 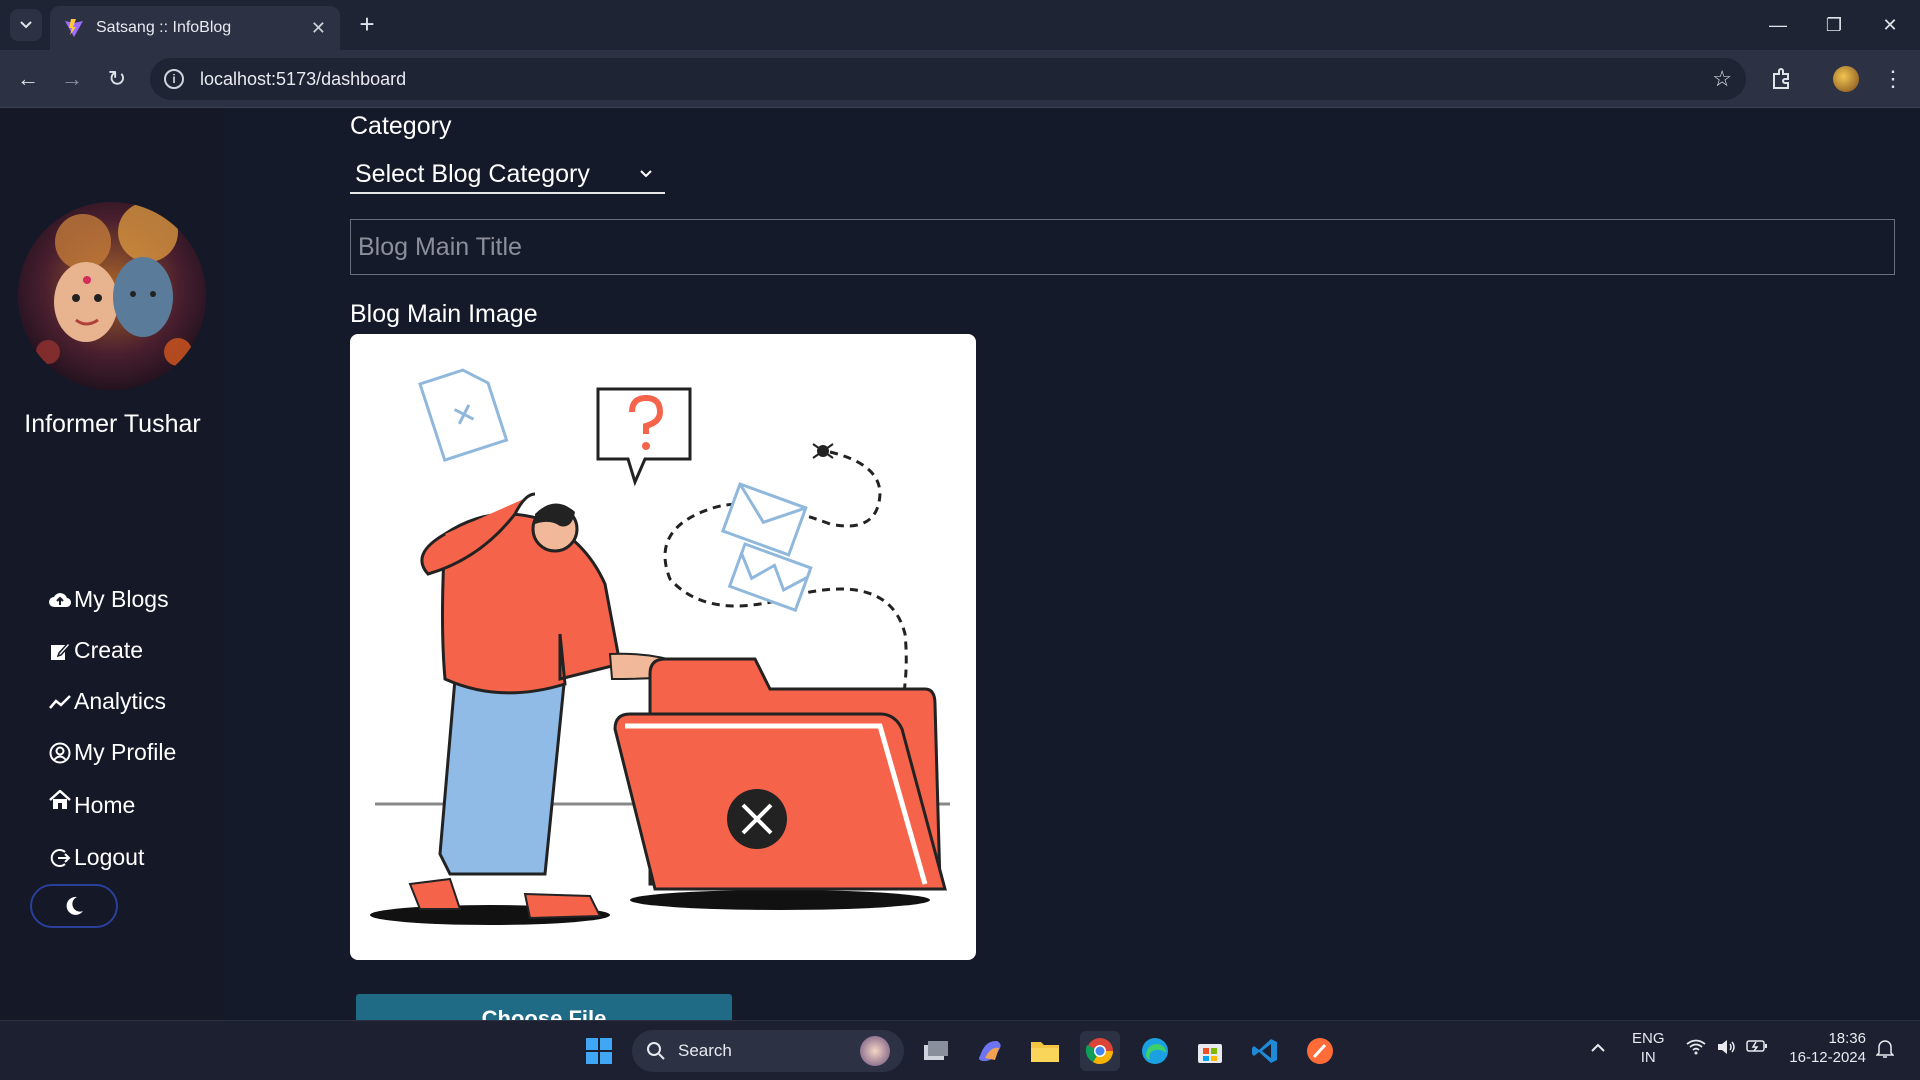 I want to click on blog-image-label: Blog Main Image, so click(x=444, y=314).